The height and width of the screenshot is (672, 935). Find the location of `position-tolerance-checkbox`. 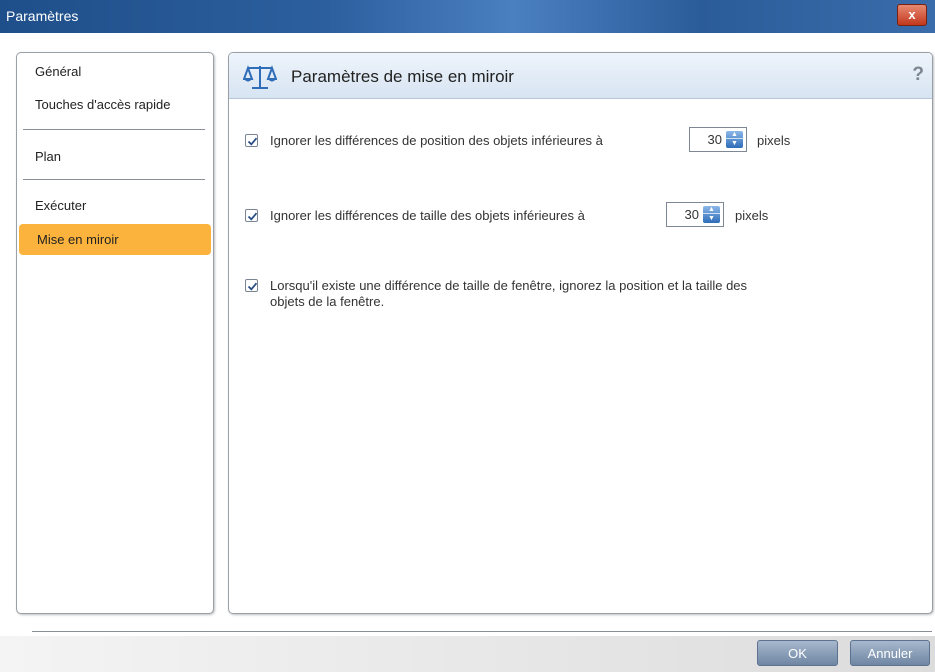

position-tolerance-checkbox is located at coordinates (251, 140).